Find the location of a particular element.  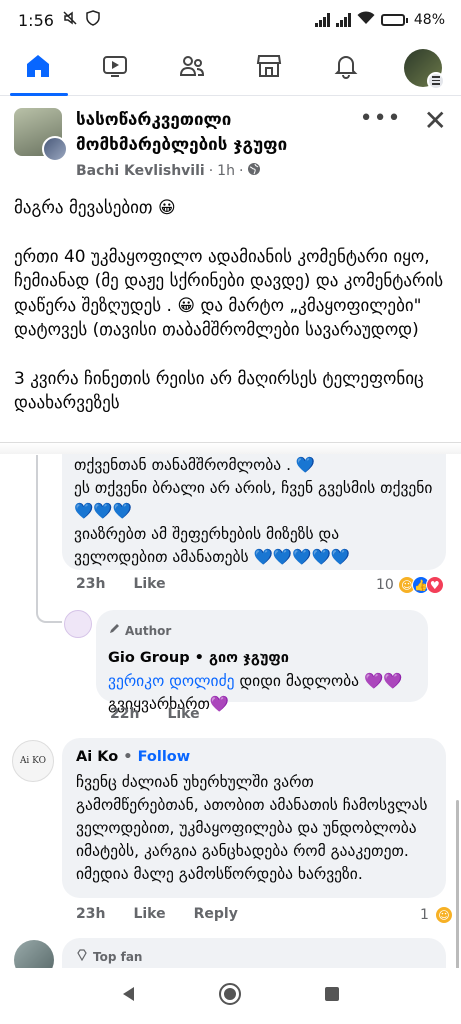

top-nav is located at coordinates (230, 68).